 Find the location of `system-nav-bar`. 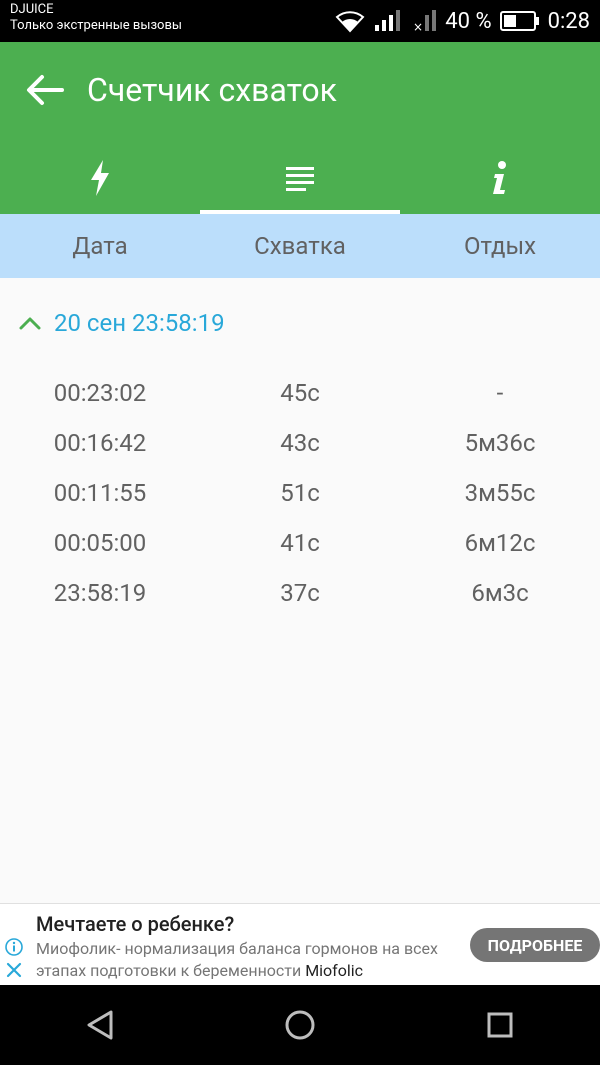

system-nav-bar is located at coordinates (300, 1025).